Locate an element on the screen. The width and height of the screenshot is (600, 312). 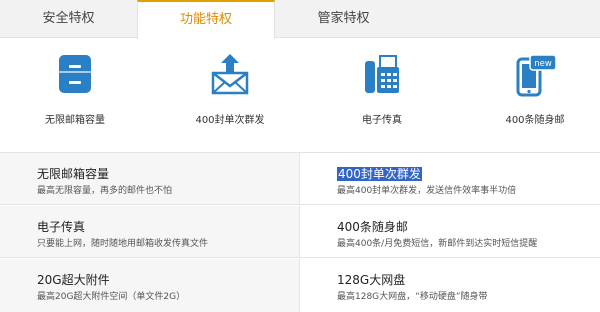
detail-title: 400条随身邮 is located at coordinates (372, 227).